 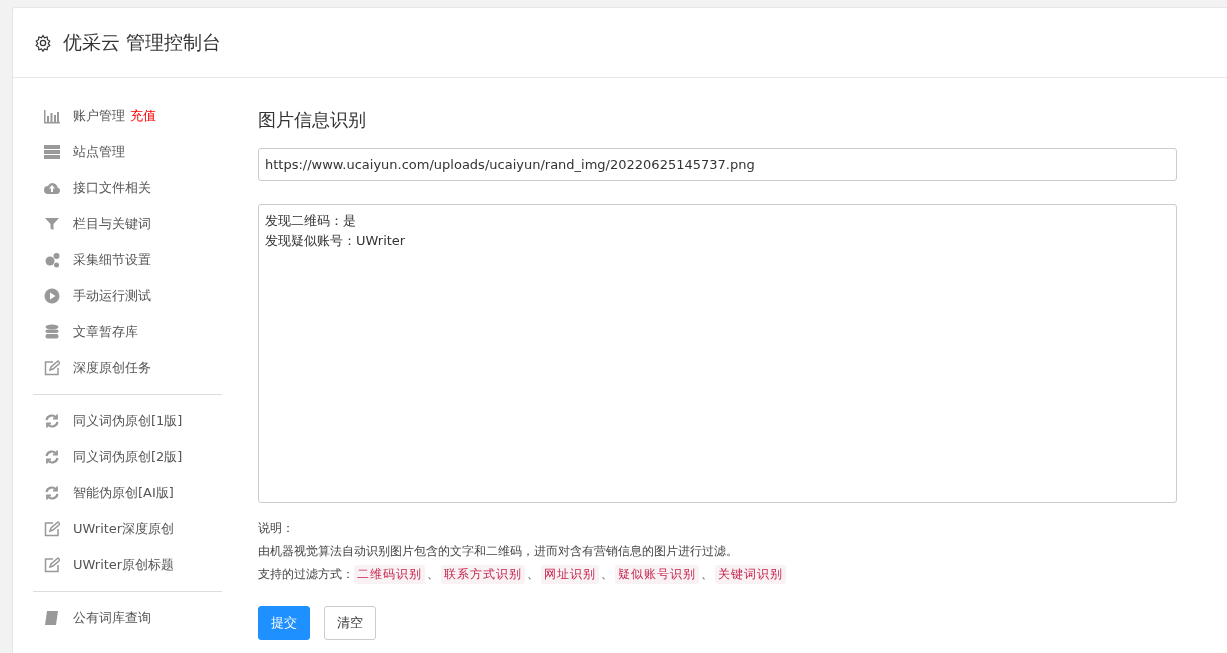 I want to click on filter-tag: 疑似账号识别, so click(x=657, y=574).